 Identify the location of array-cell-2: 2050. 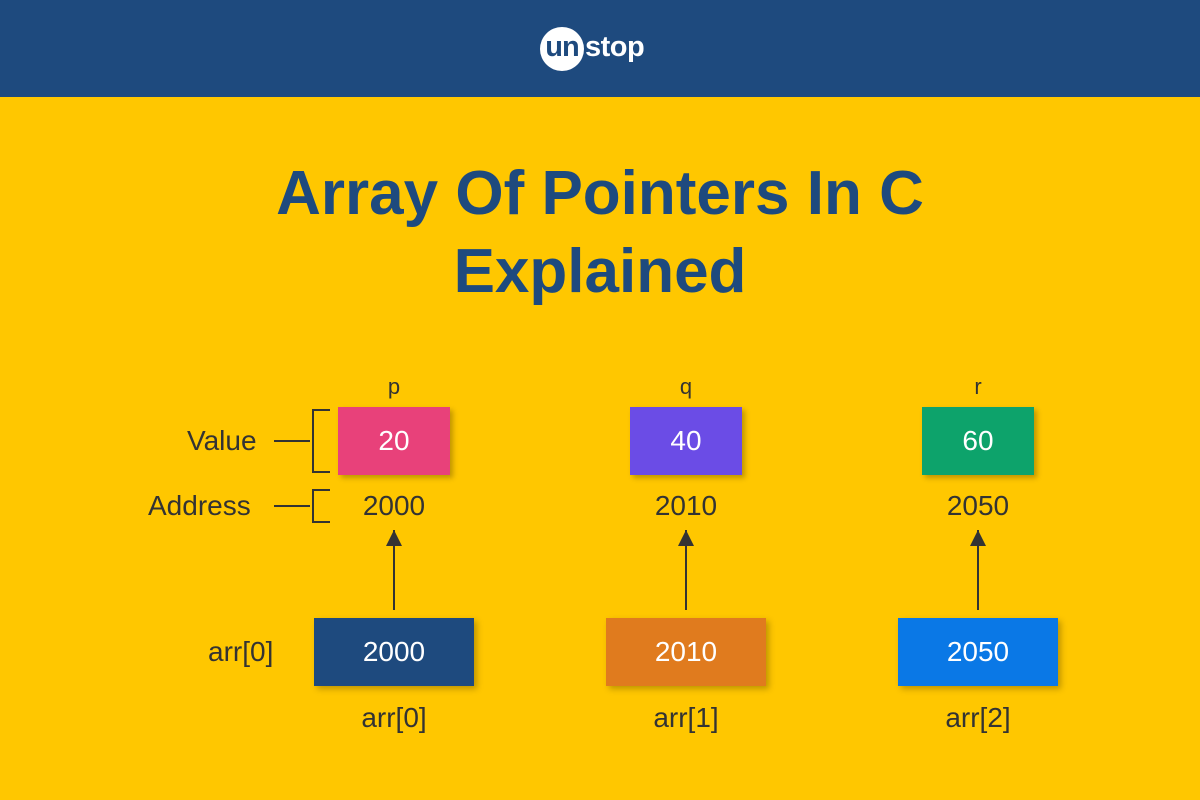
(978, 652).